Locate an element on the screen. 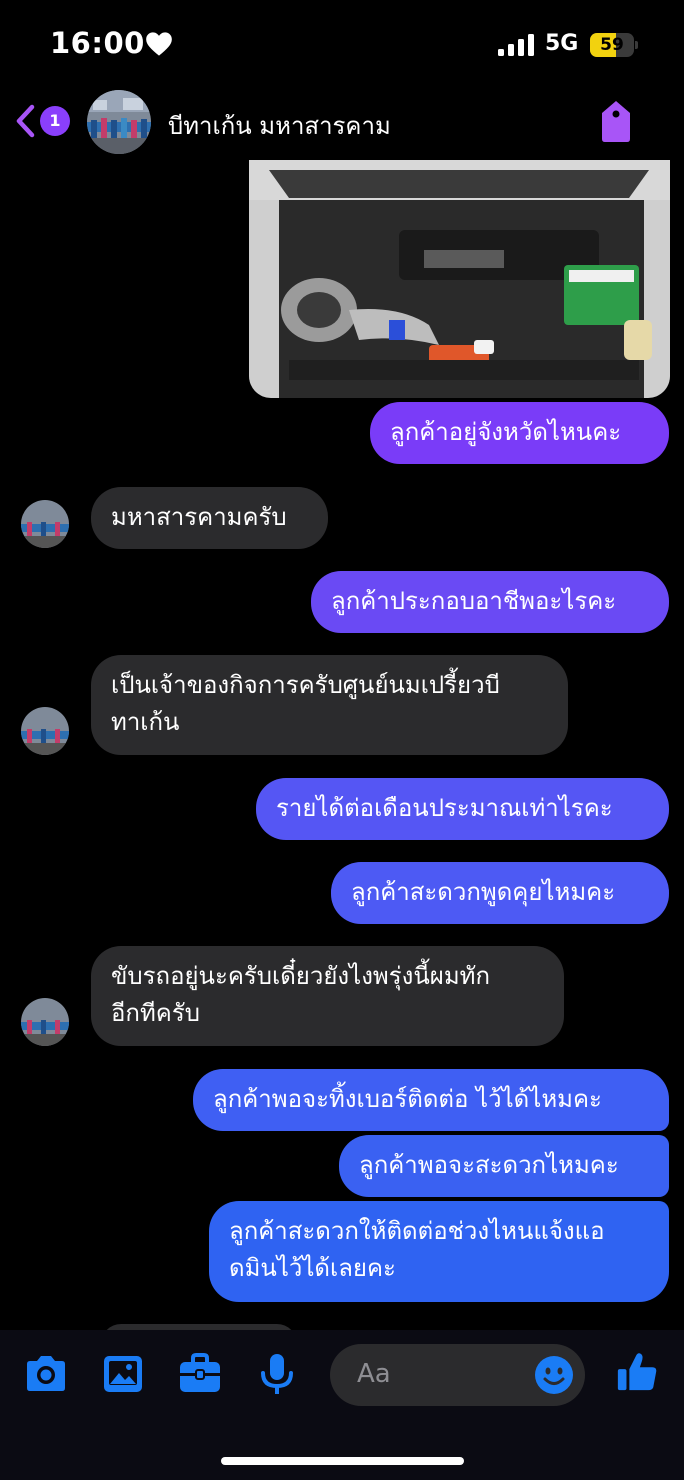  home-indicator is located at coordinates (342, 1461).